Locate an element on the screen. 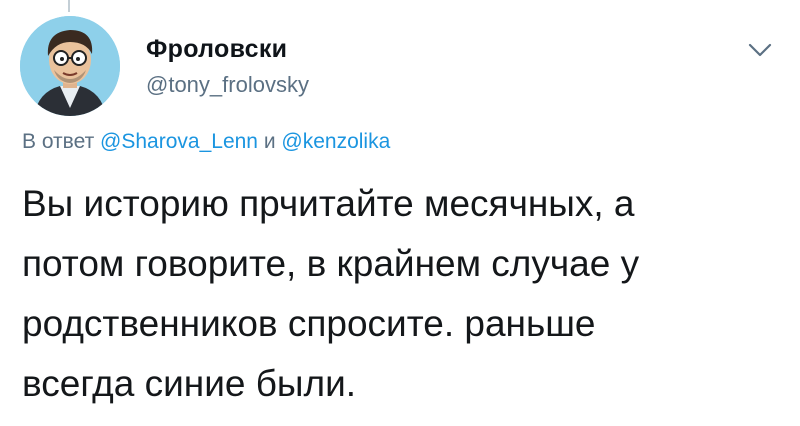 This screenshot has height=426, width=800. author-handle: @tony_frolovsky is located at coordinates (227, 85).